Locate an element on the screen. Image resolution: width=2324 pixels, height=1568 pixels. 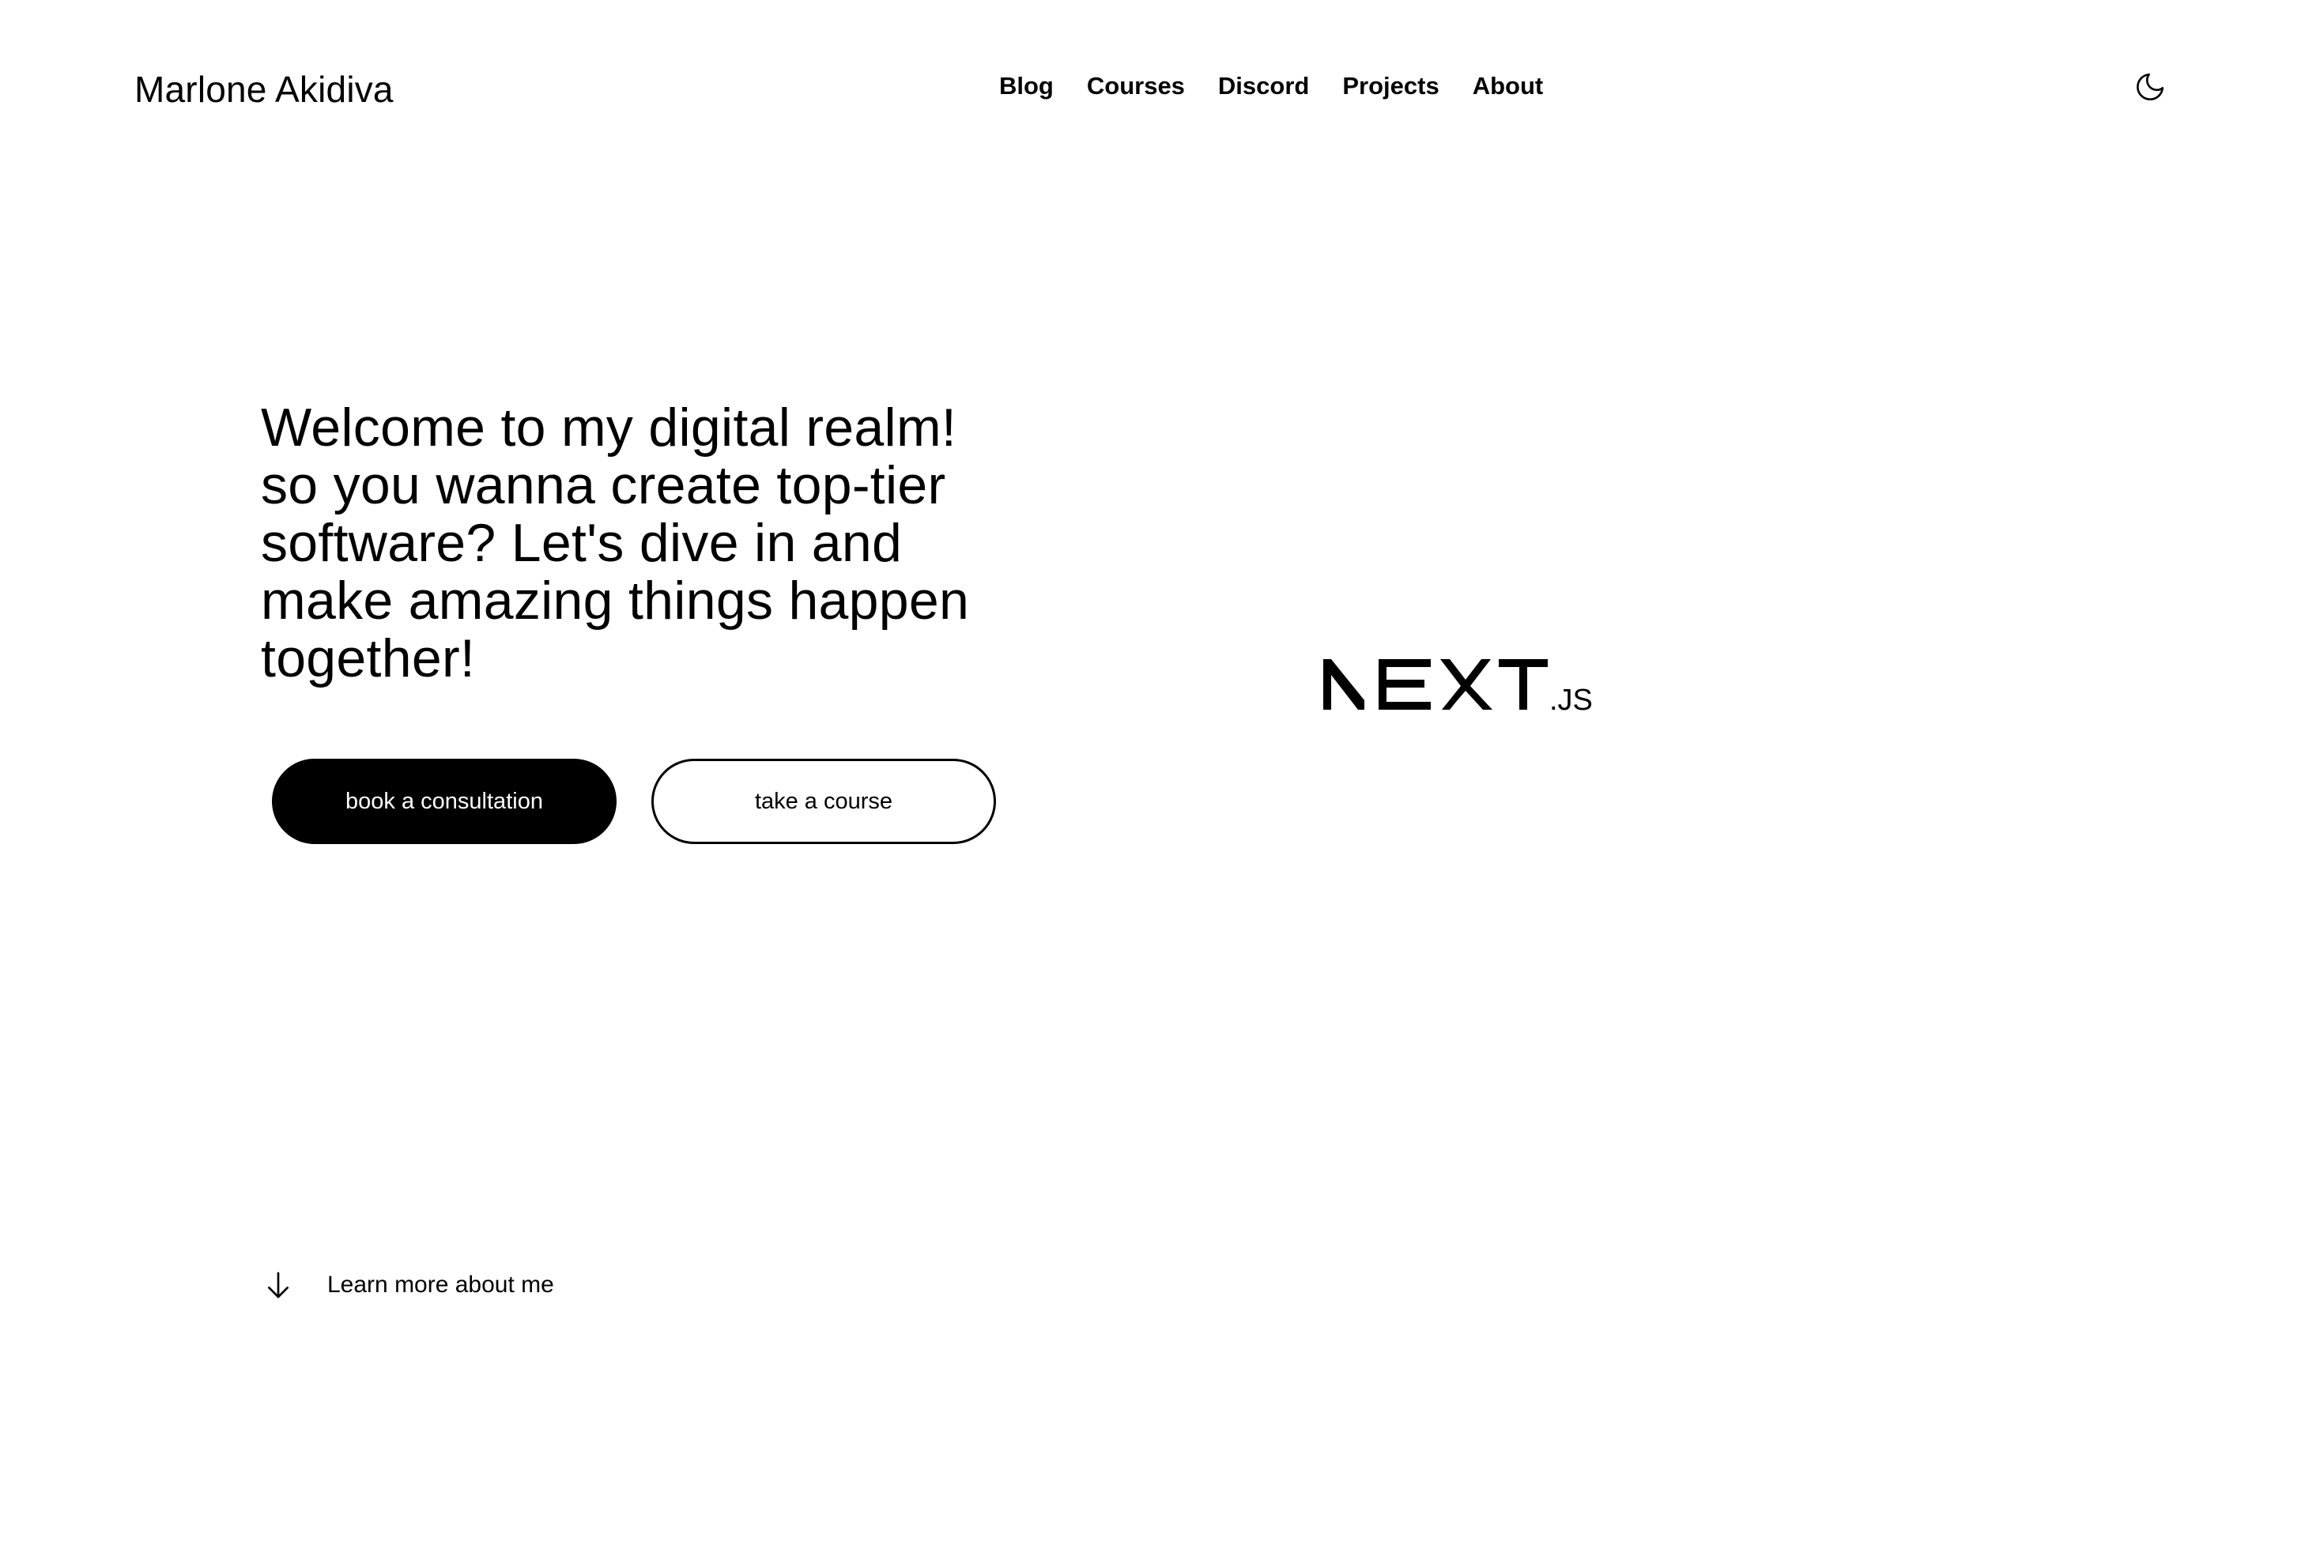
nextjs-logo: .JS is located at coordinates (1458, 685).